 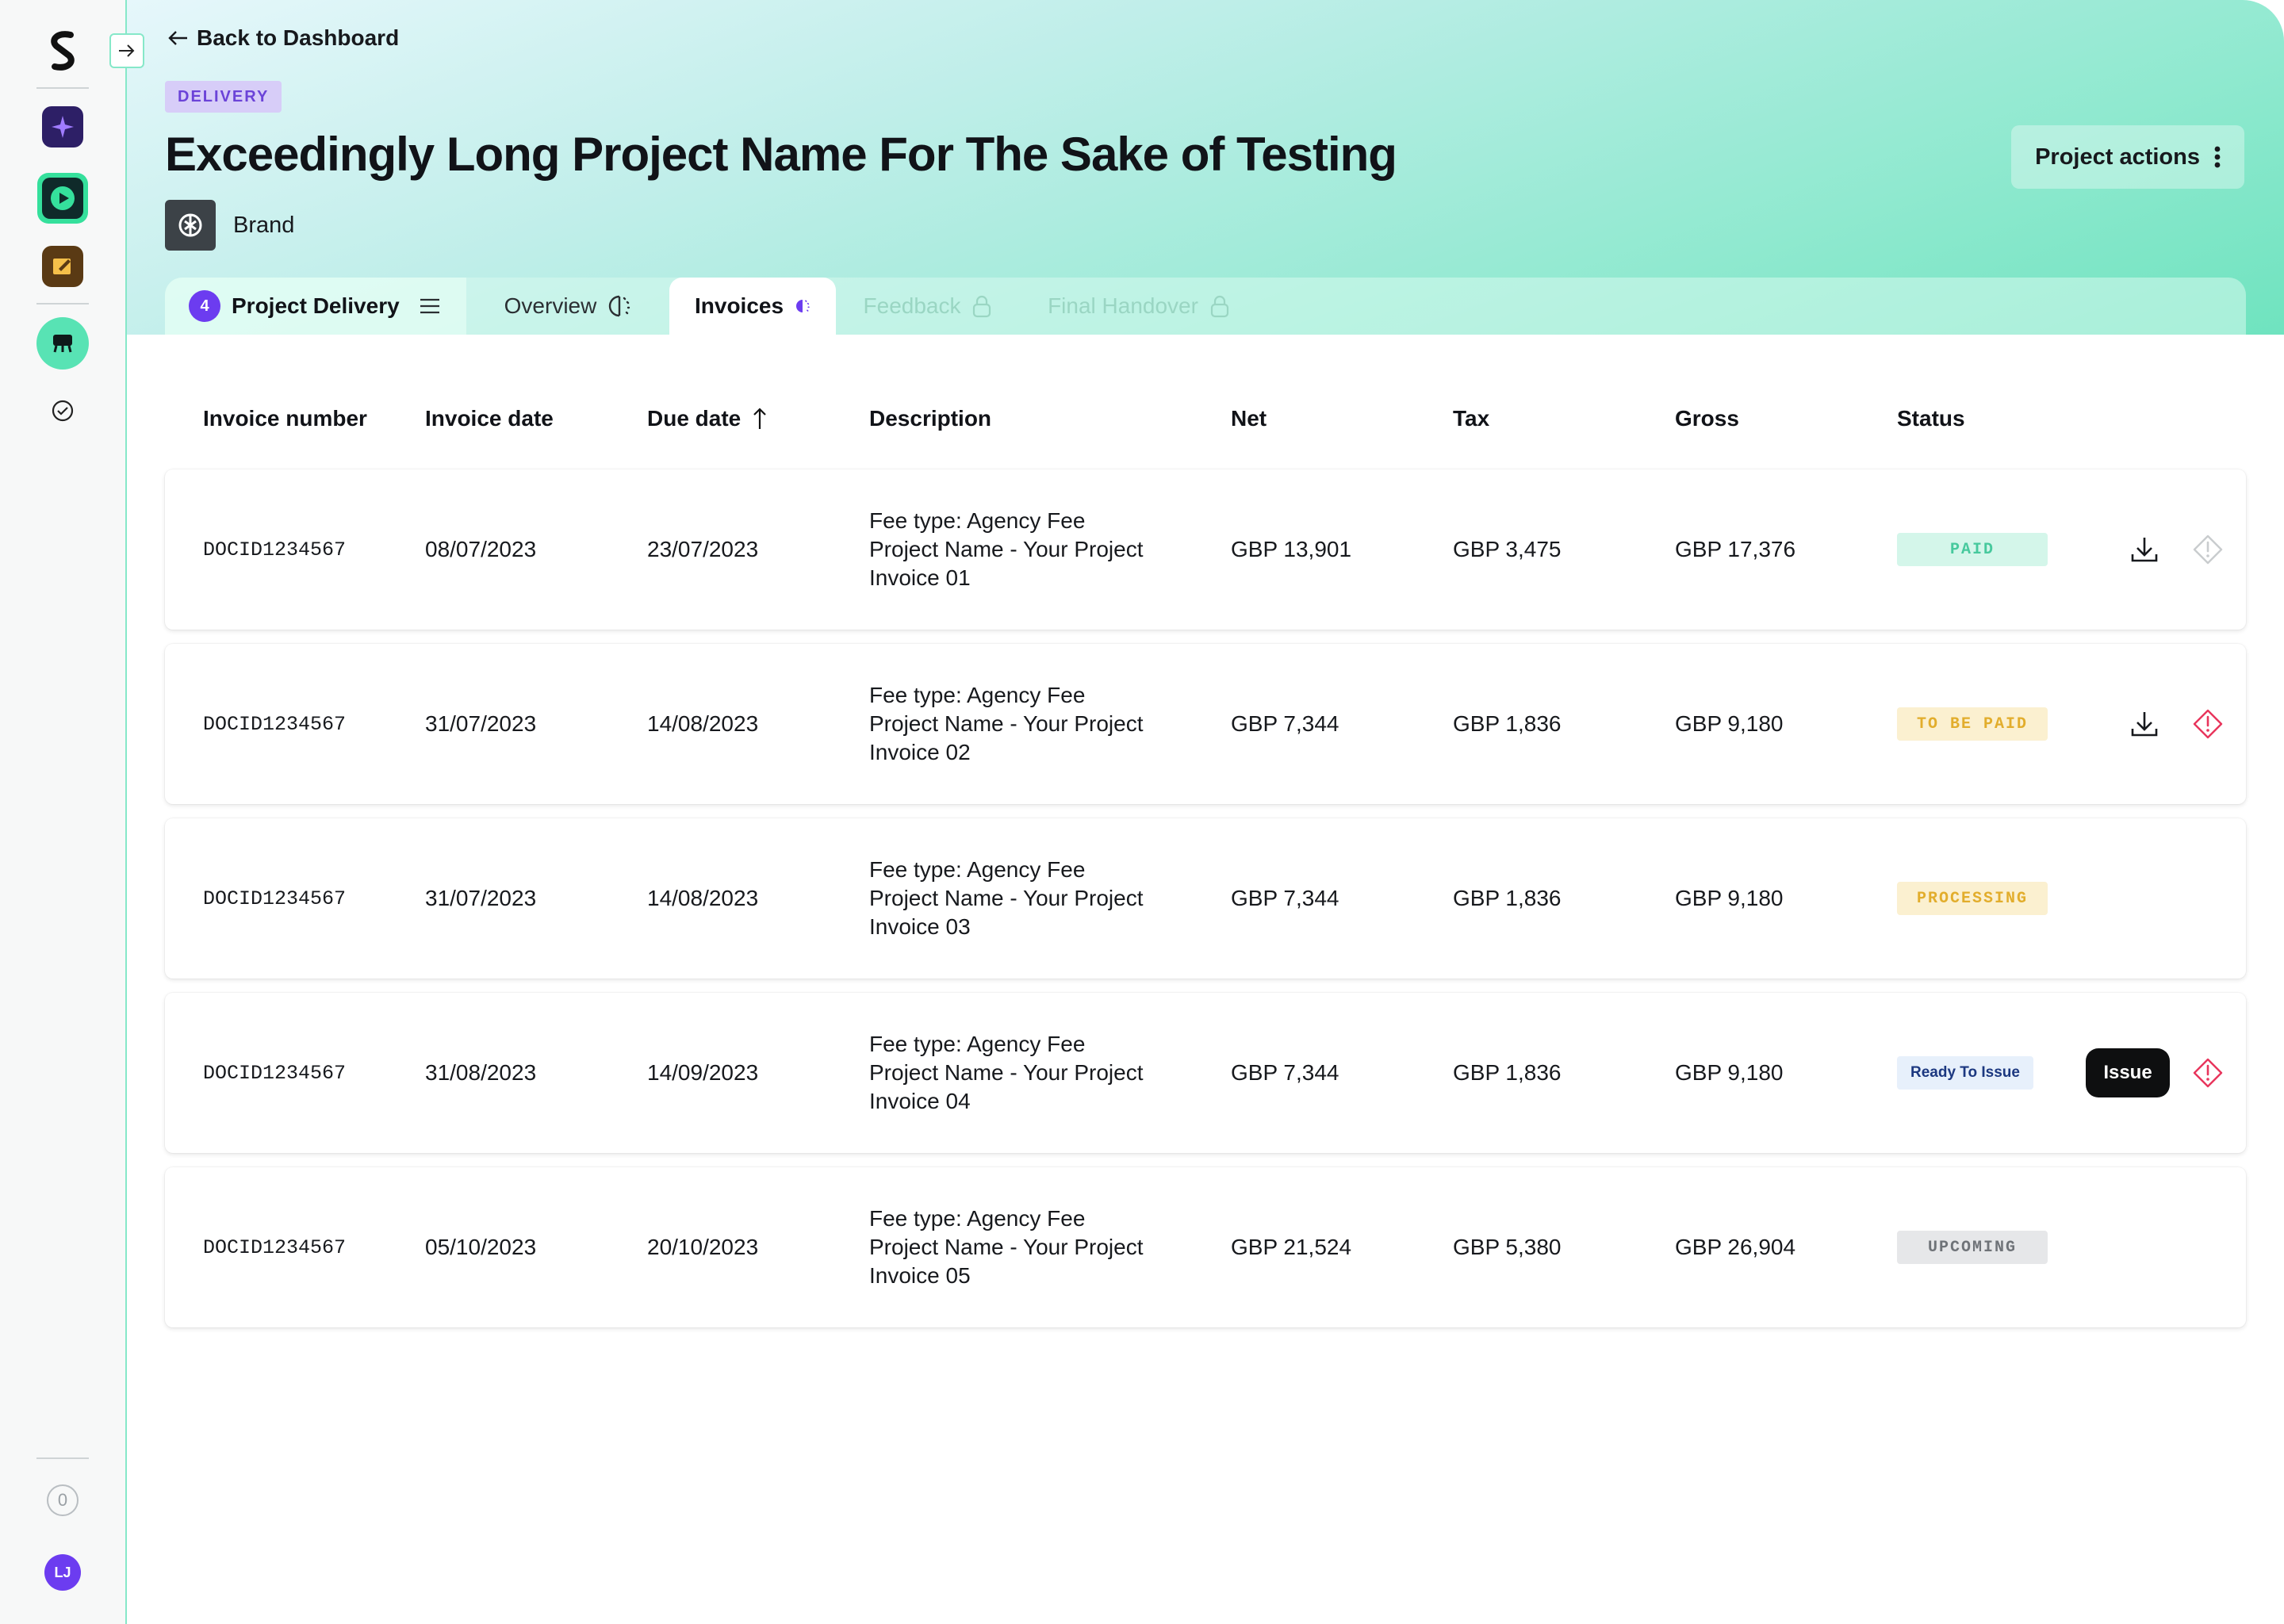 I want to click on due-date: 23/07/2023, so click(x=703, y=549).